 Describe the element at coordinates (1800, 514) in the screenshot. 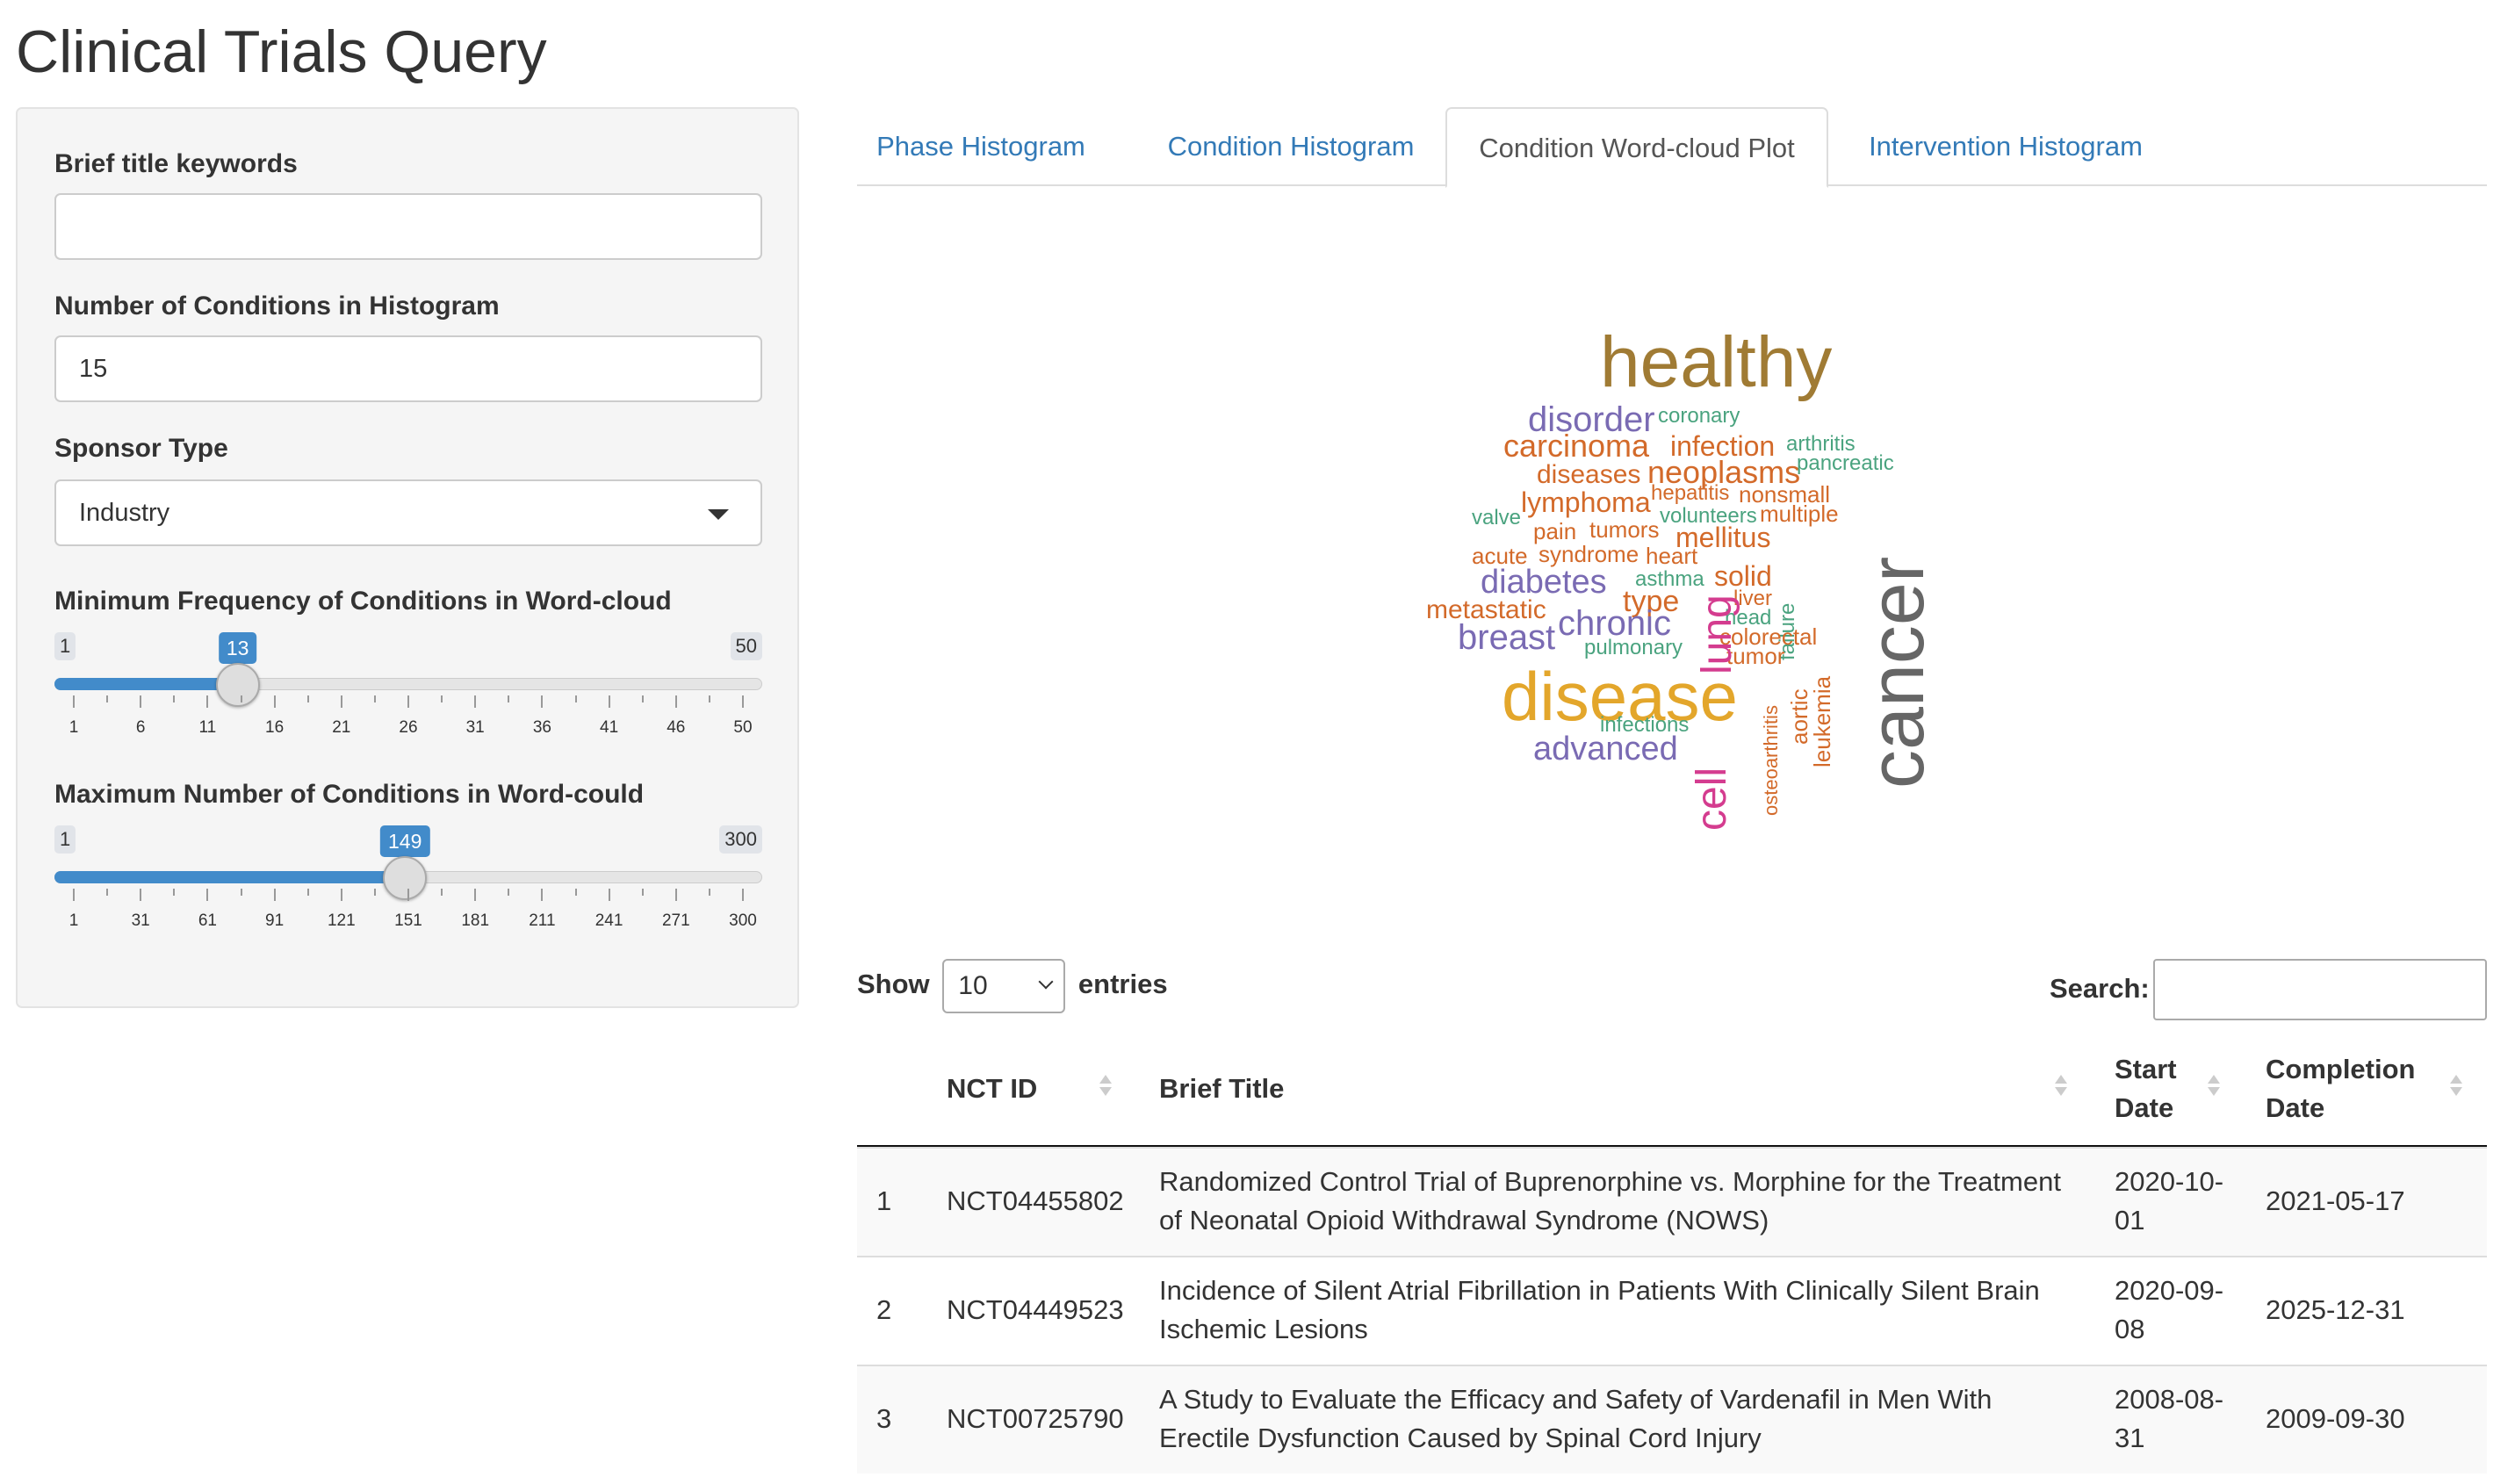

I see `wordcloud-word-multiple: multiple` at that location.